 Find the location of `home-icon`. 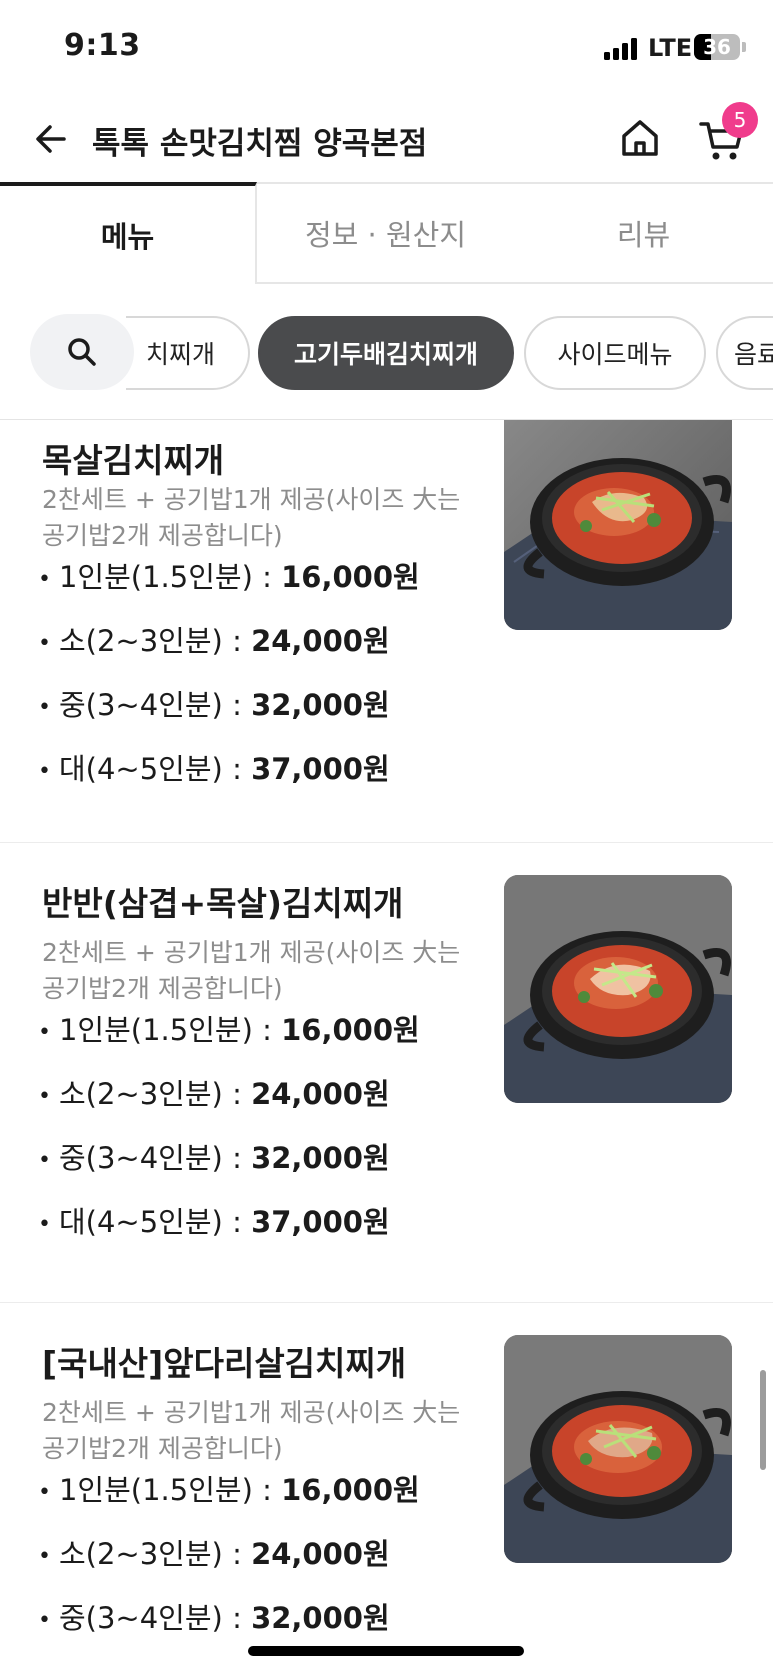

home-icon is located at coordinates (640, 138).